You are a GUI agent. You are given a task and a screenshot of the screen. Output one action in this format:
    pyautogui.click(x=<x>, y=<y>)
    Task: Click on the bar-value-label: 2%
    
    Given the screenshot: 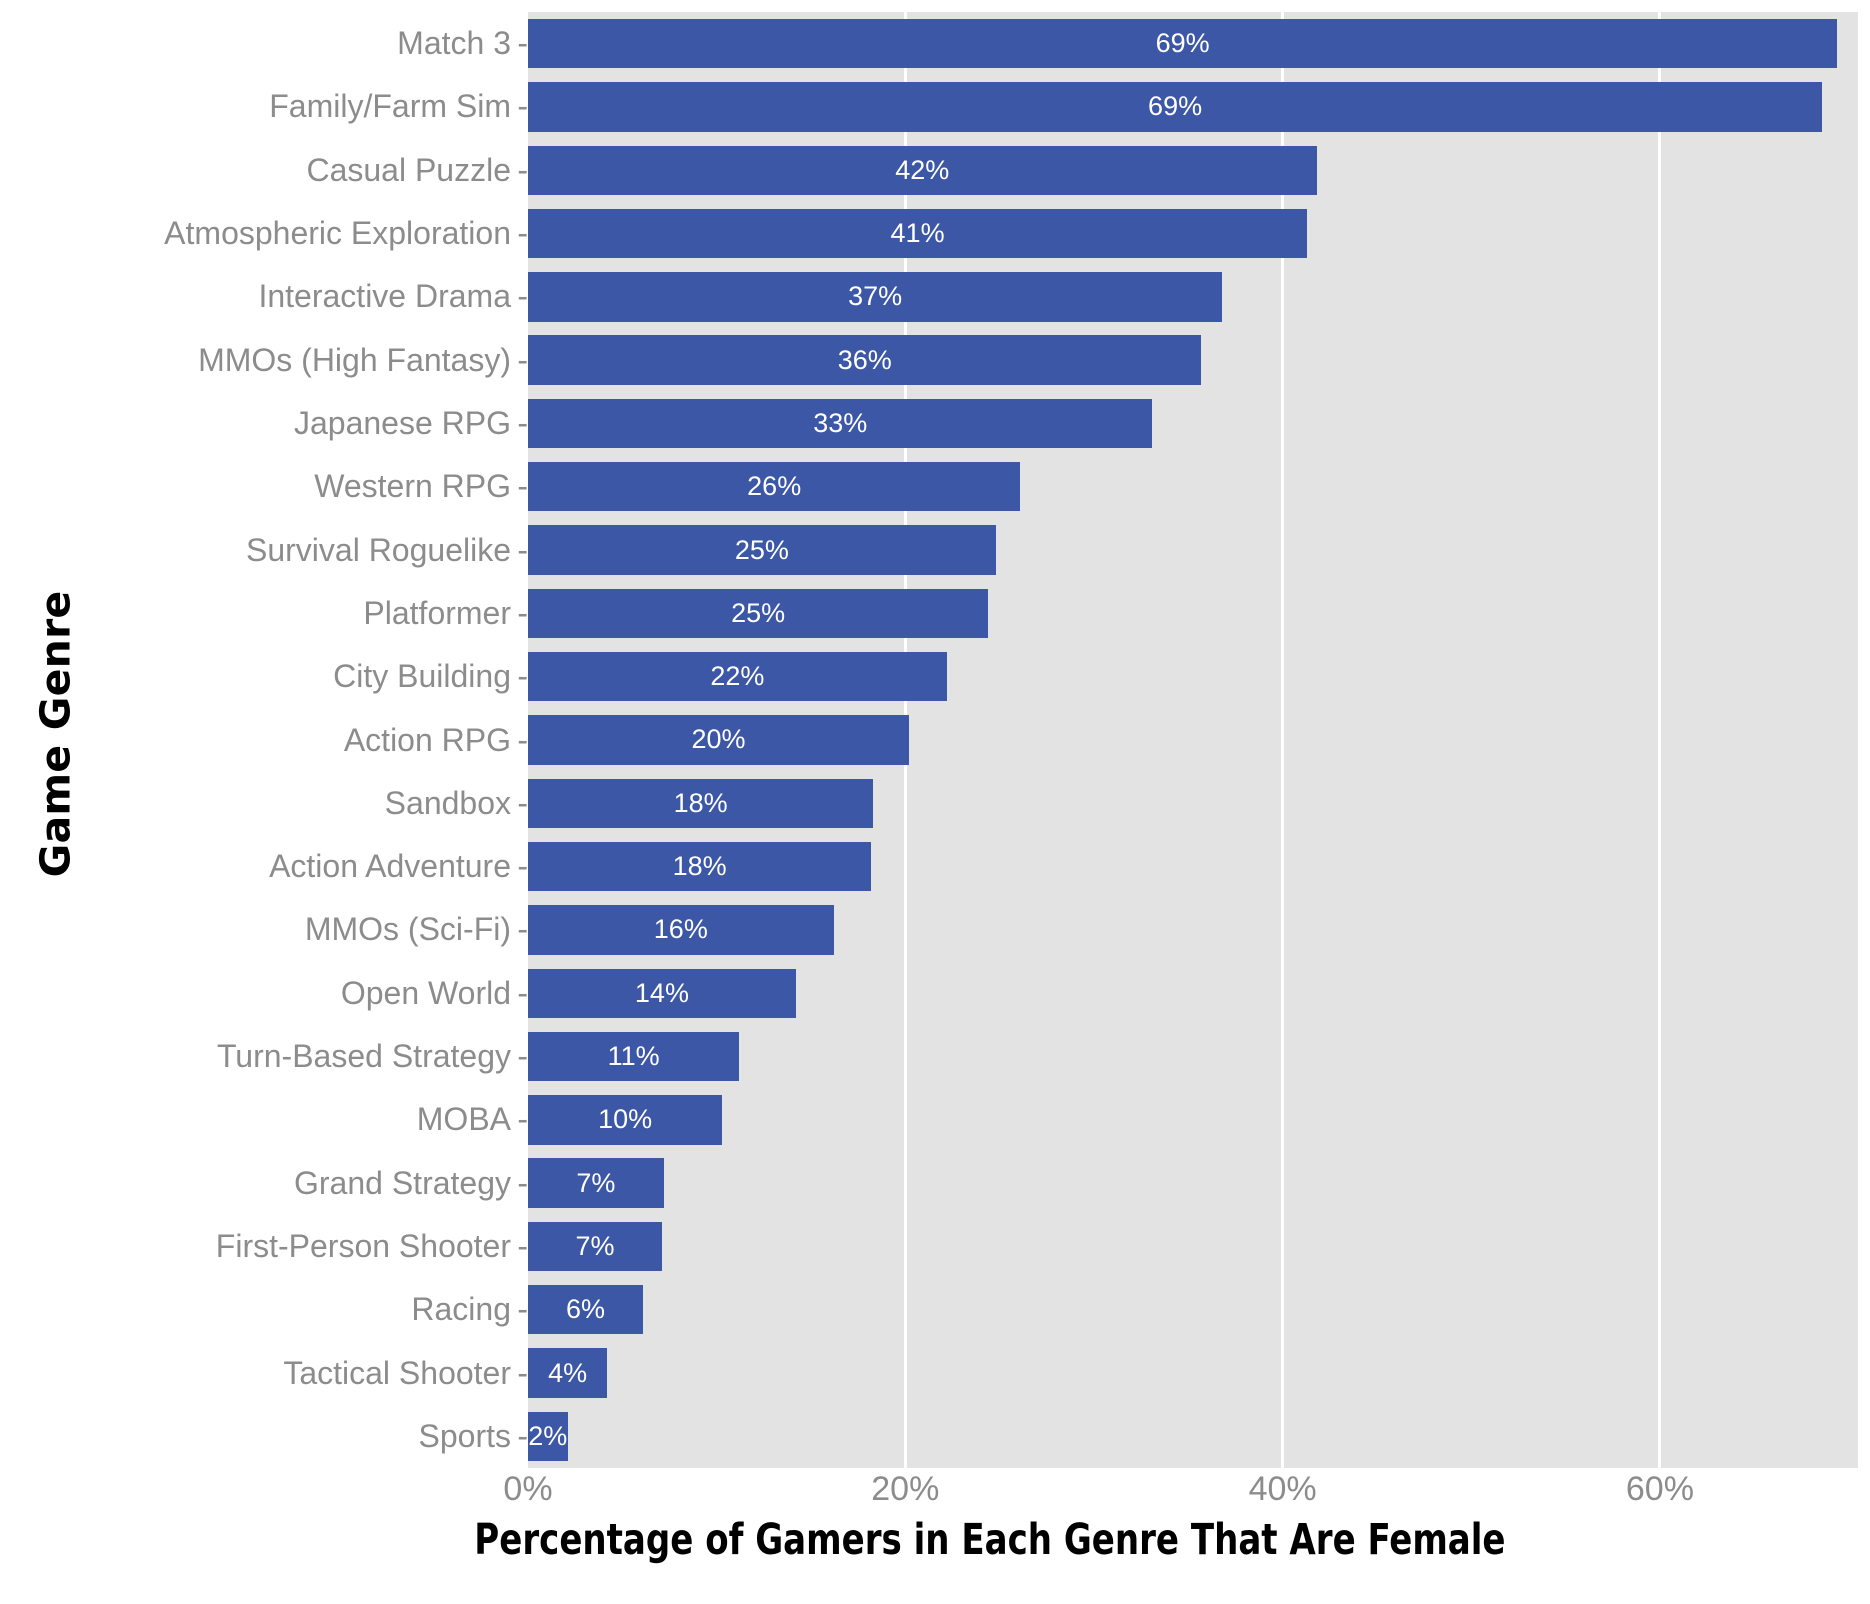 What is the action you would take?
    pyautogui.click(x=548, y=1435)
    